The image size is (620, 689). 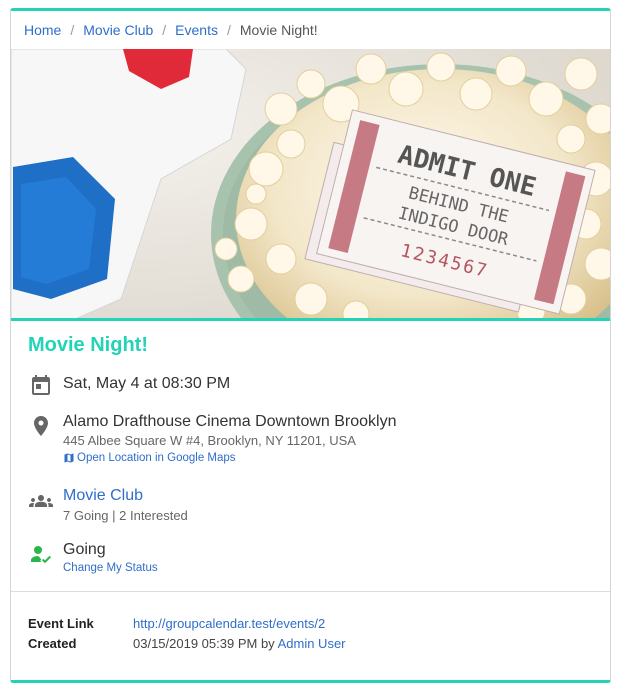 I want to click on map-icon, so click(x=69, y=458).